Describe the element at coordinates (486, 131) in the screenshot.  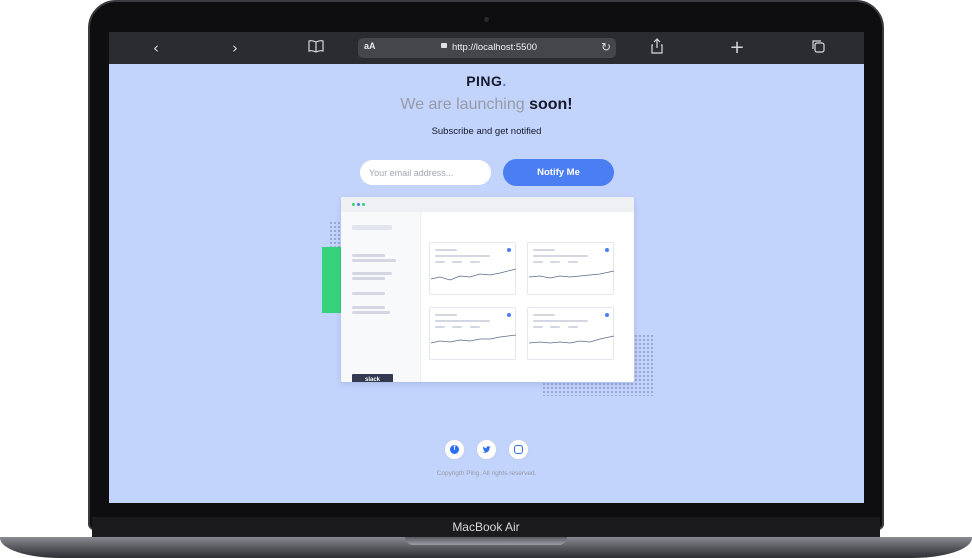
I see `subtitle: Subscribe and get notified` at that location.